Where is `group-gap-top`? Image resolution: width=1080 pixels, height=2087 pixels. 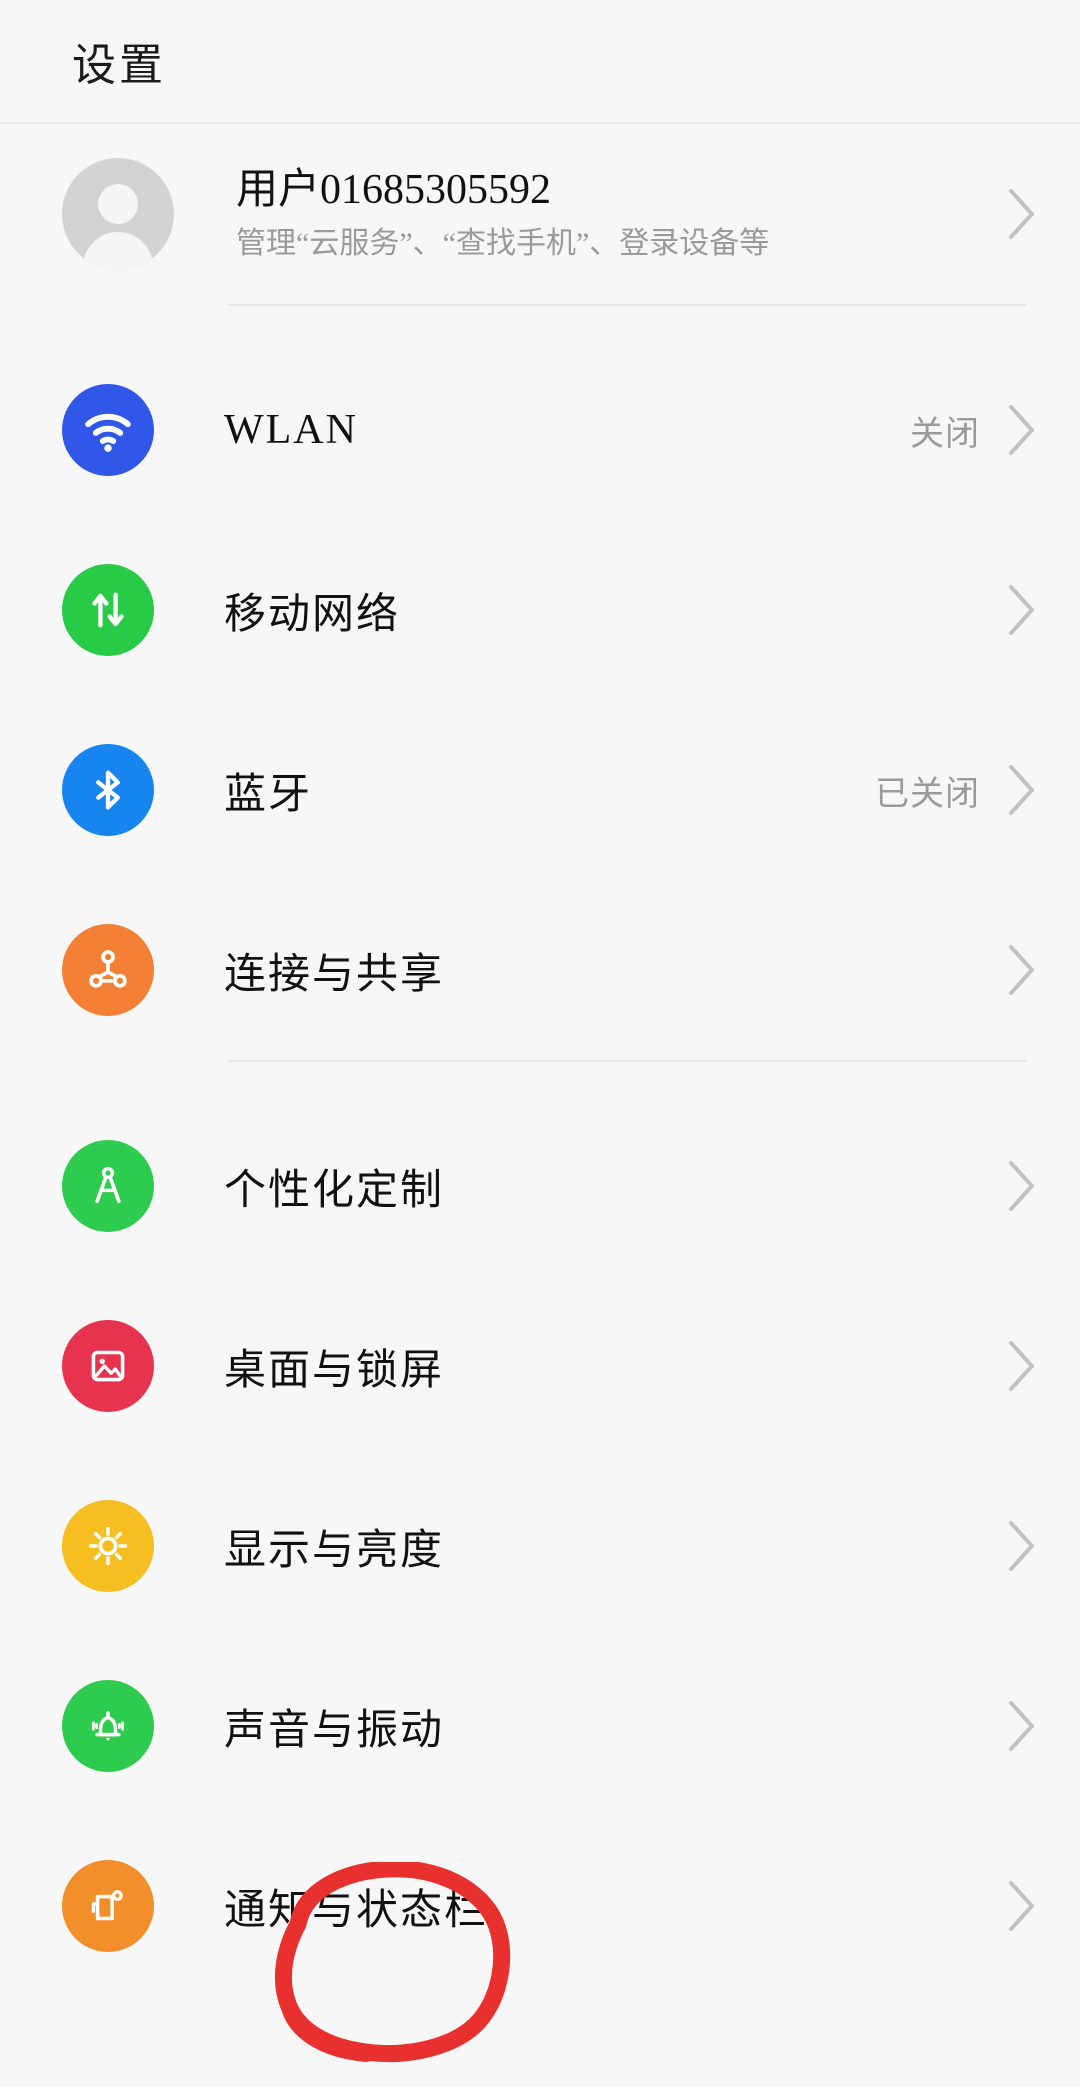
group-gap-top is located at coordinates (540, 323).